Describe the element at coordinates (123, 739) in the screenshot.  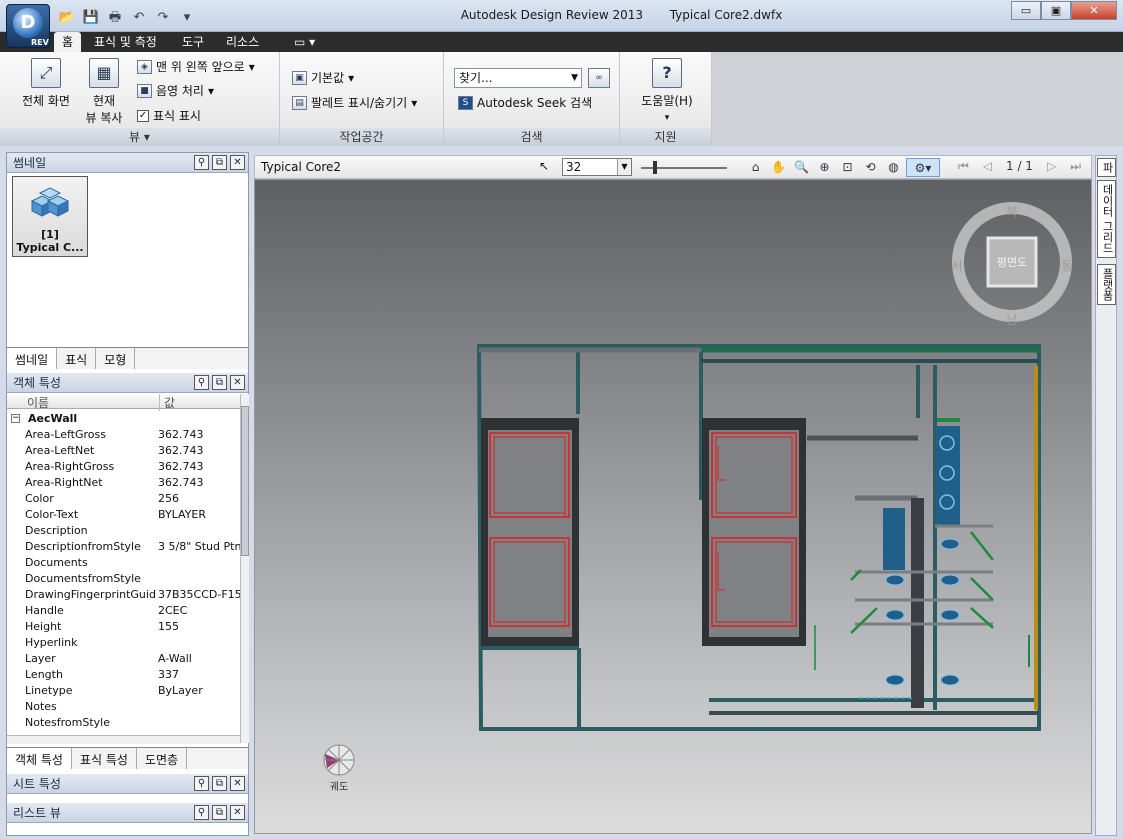
I see `properties-horizontal-scrollbar` at that location.